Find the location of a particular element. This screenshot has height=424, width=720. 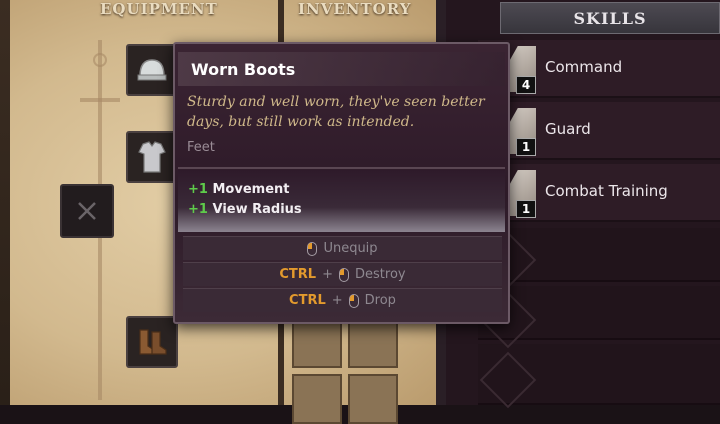

feet-slot is located at coordinates (152, 342).